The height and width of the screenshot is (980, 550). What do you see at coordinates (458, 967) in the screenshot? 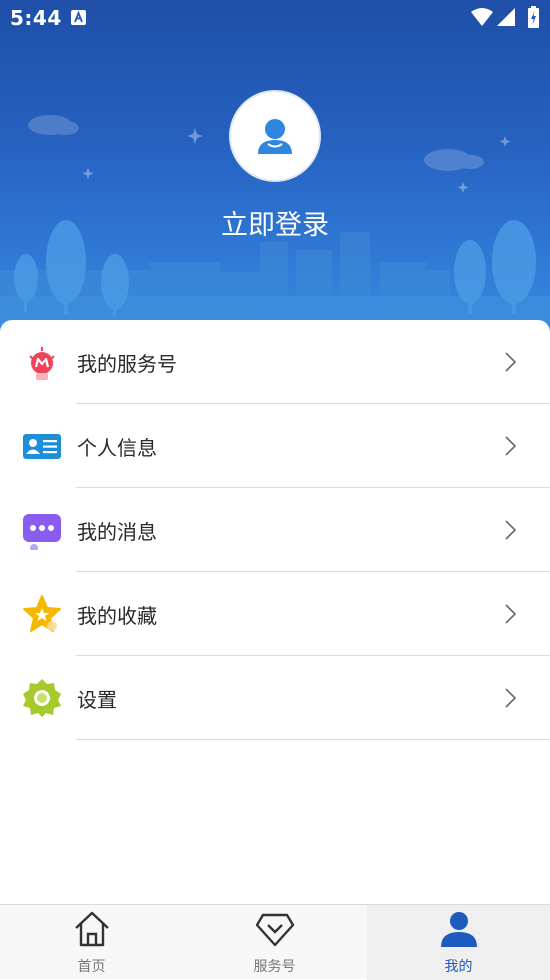
I see `nav-label: 我的` at bounding box center [458, 967].